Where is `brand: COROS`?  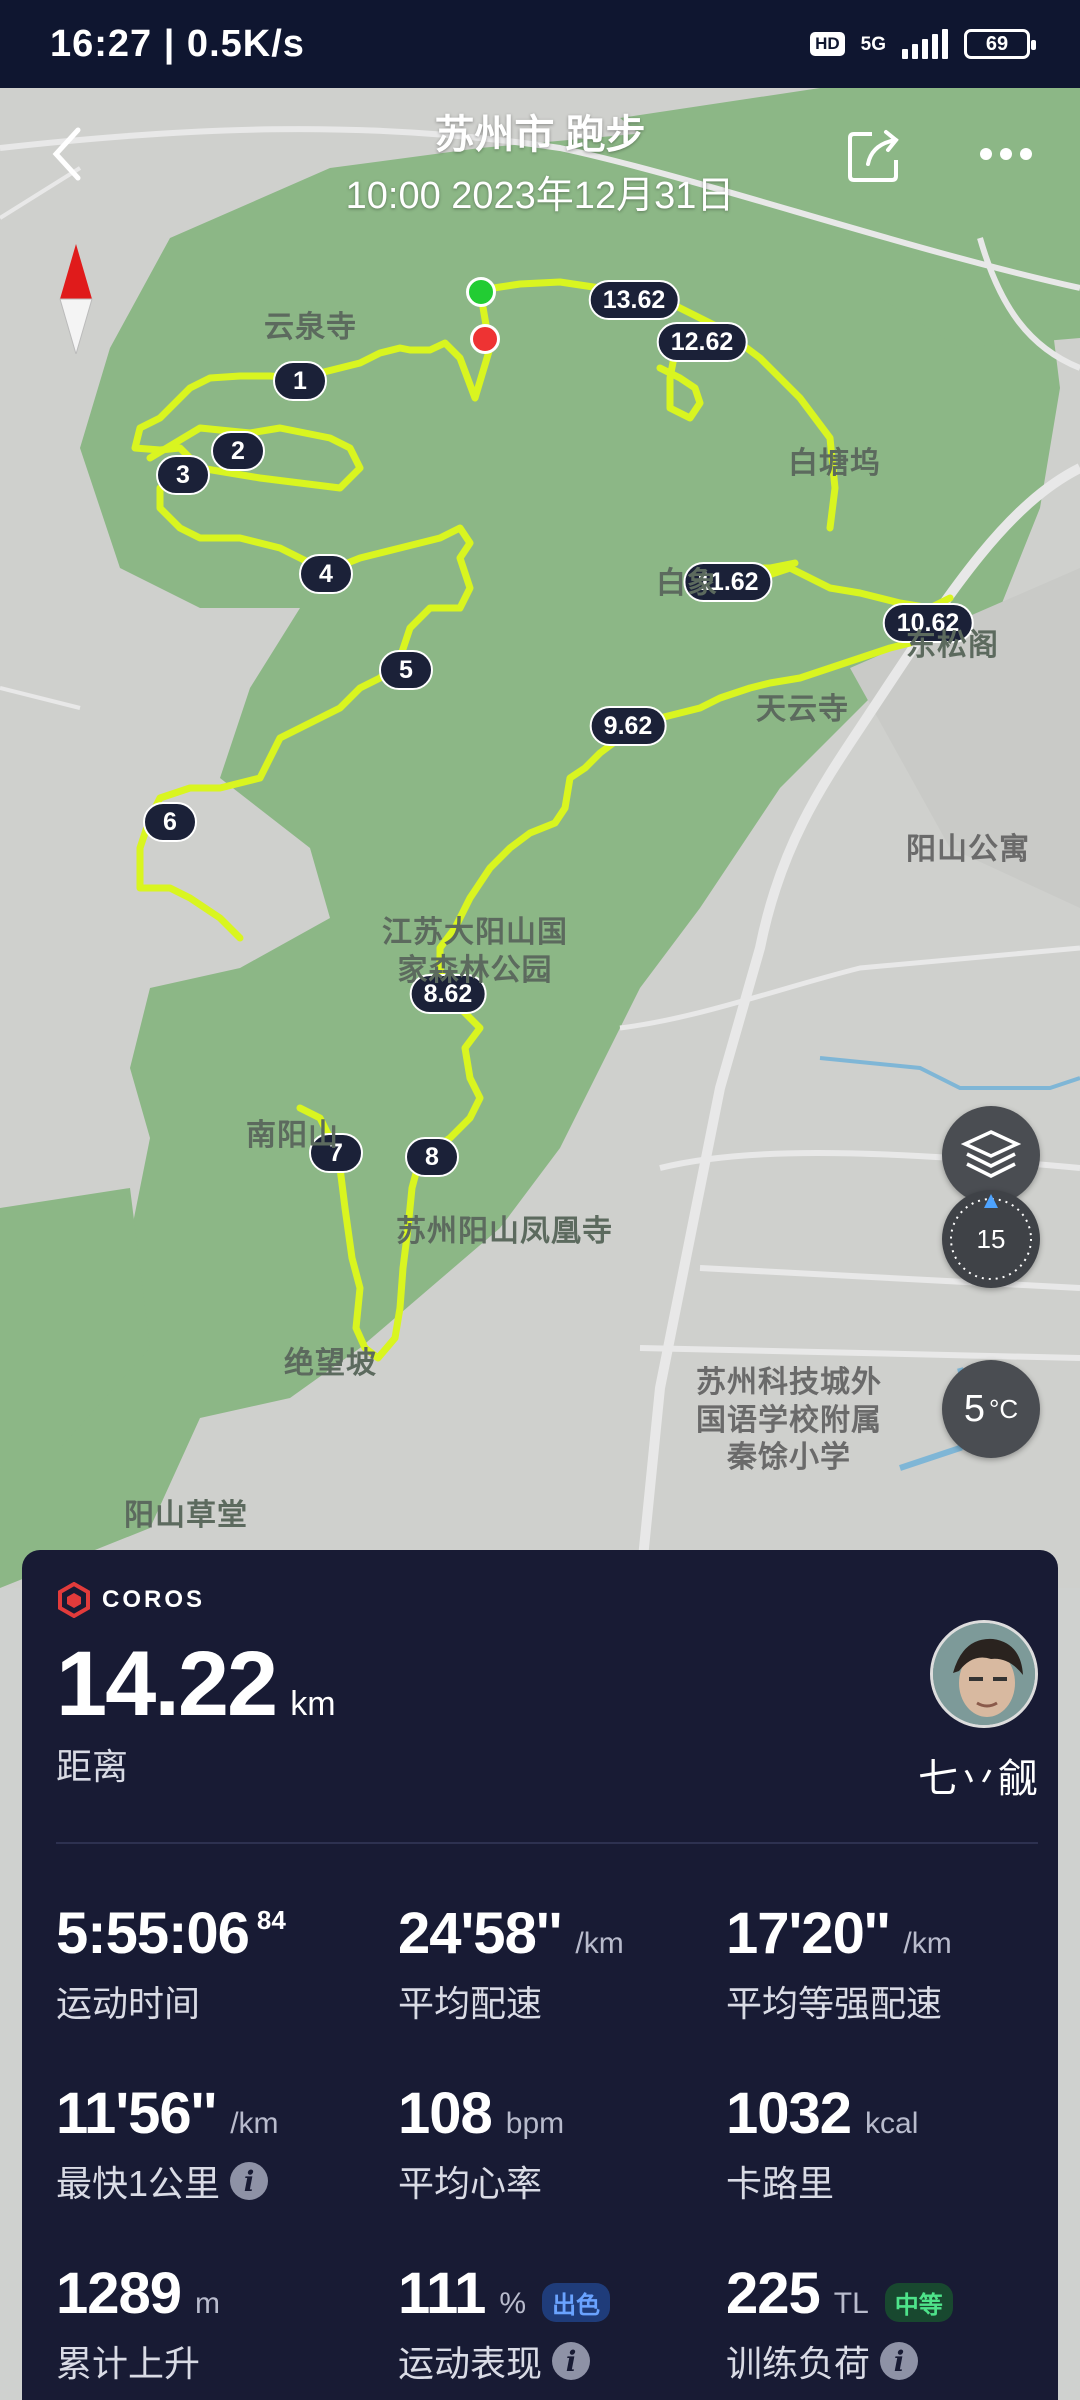
brand: COROS is located at coordinates (540, 1600).